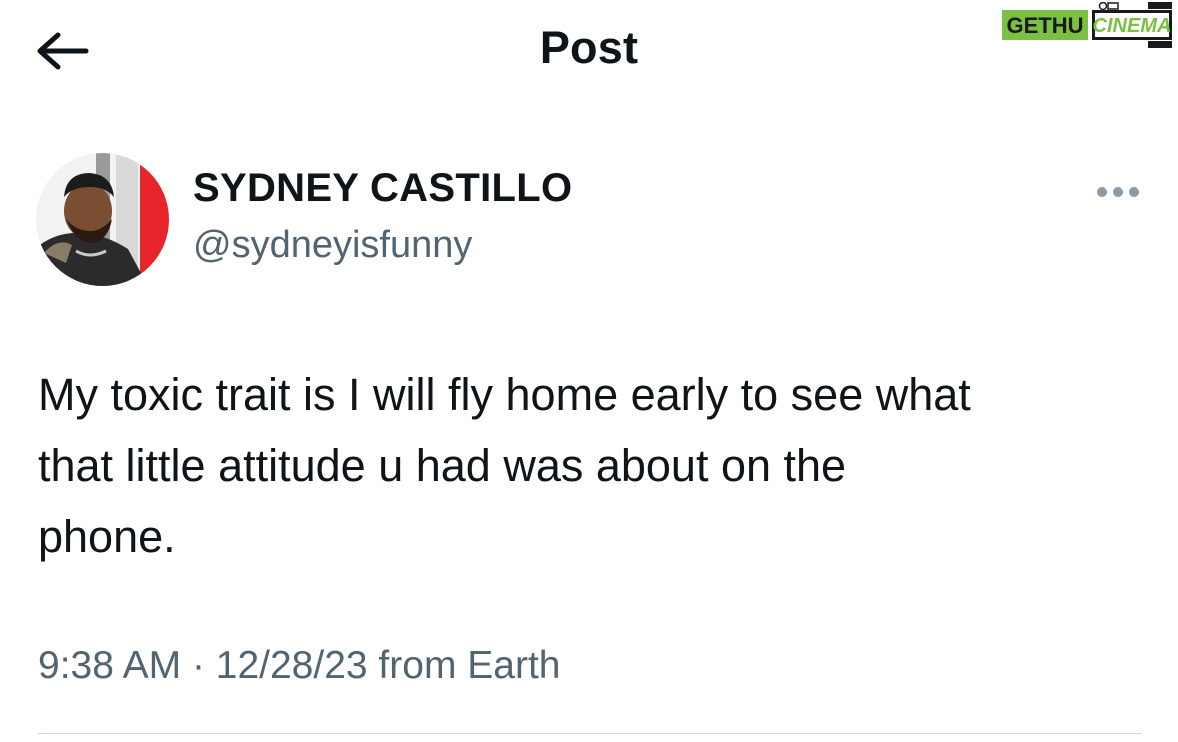 The height and width of the screenshot is (742, 1178). I want to click on svg-text: GETHU, so click(1045, 25).